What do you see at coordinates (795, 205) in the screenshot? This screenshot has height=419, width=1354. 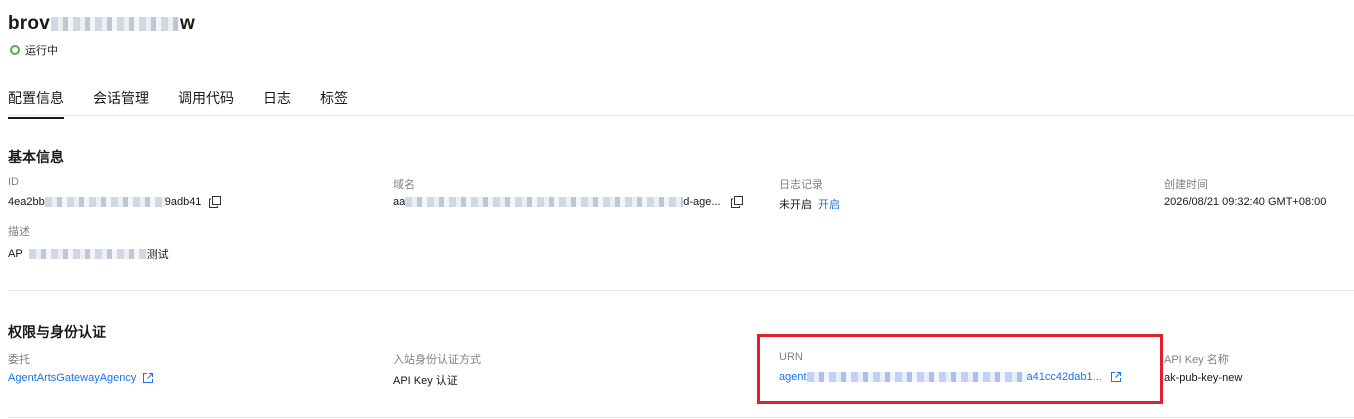 I see `log-status: 未开启` at bounding box center [795, 205].